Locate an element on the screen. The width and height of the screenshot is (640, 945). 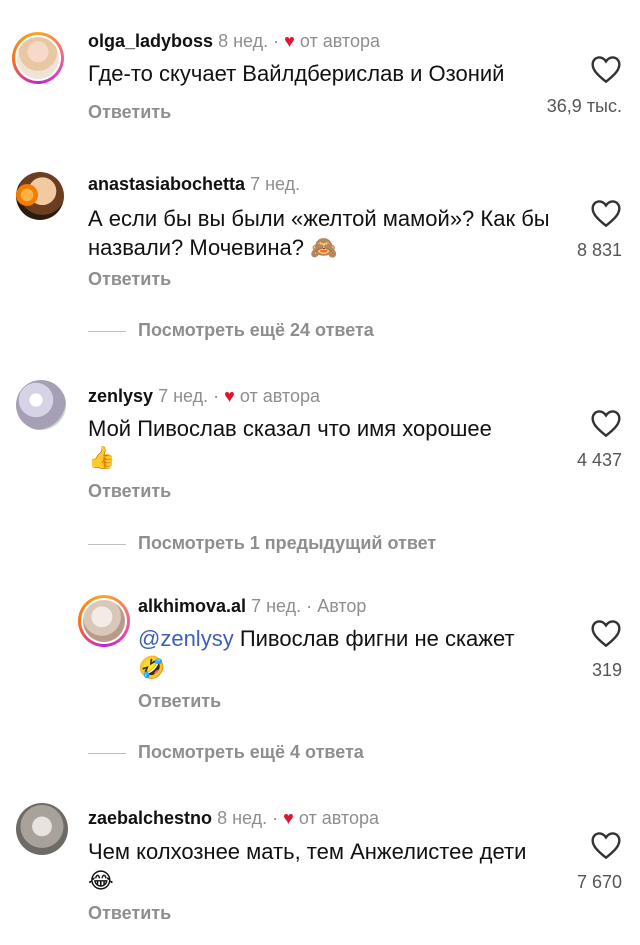
tears-of-joy-emoji-icon: 😂 is located at coordinates (101, 880).